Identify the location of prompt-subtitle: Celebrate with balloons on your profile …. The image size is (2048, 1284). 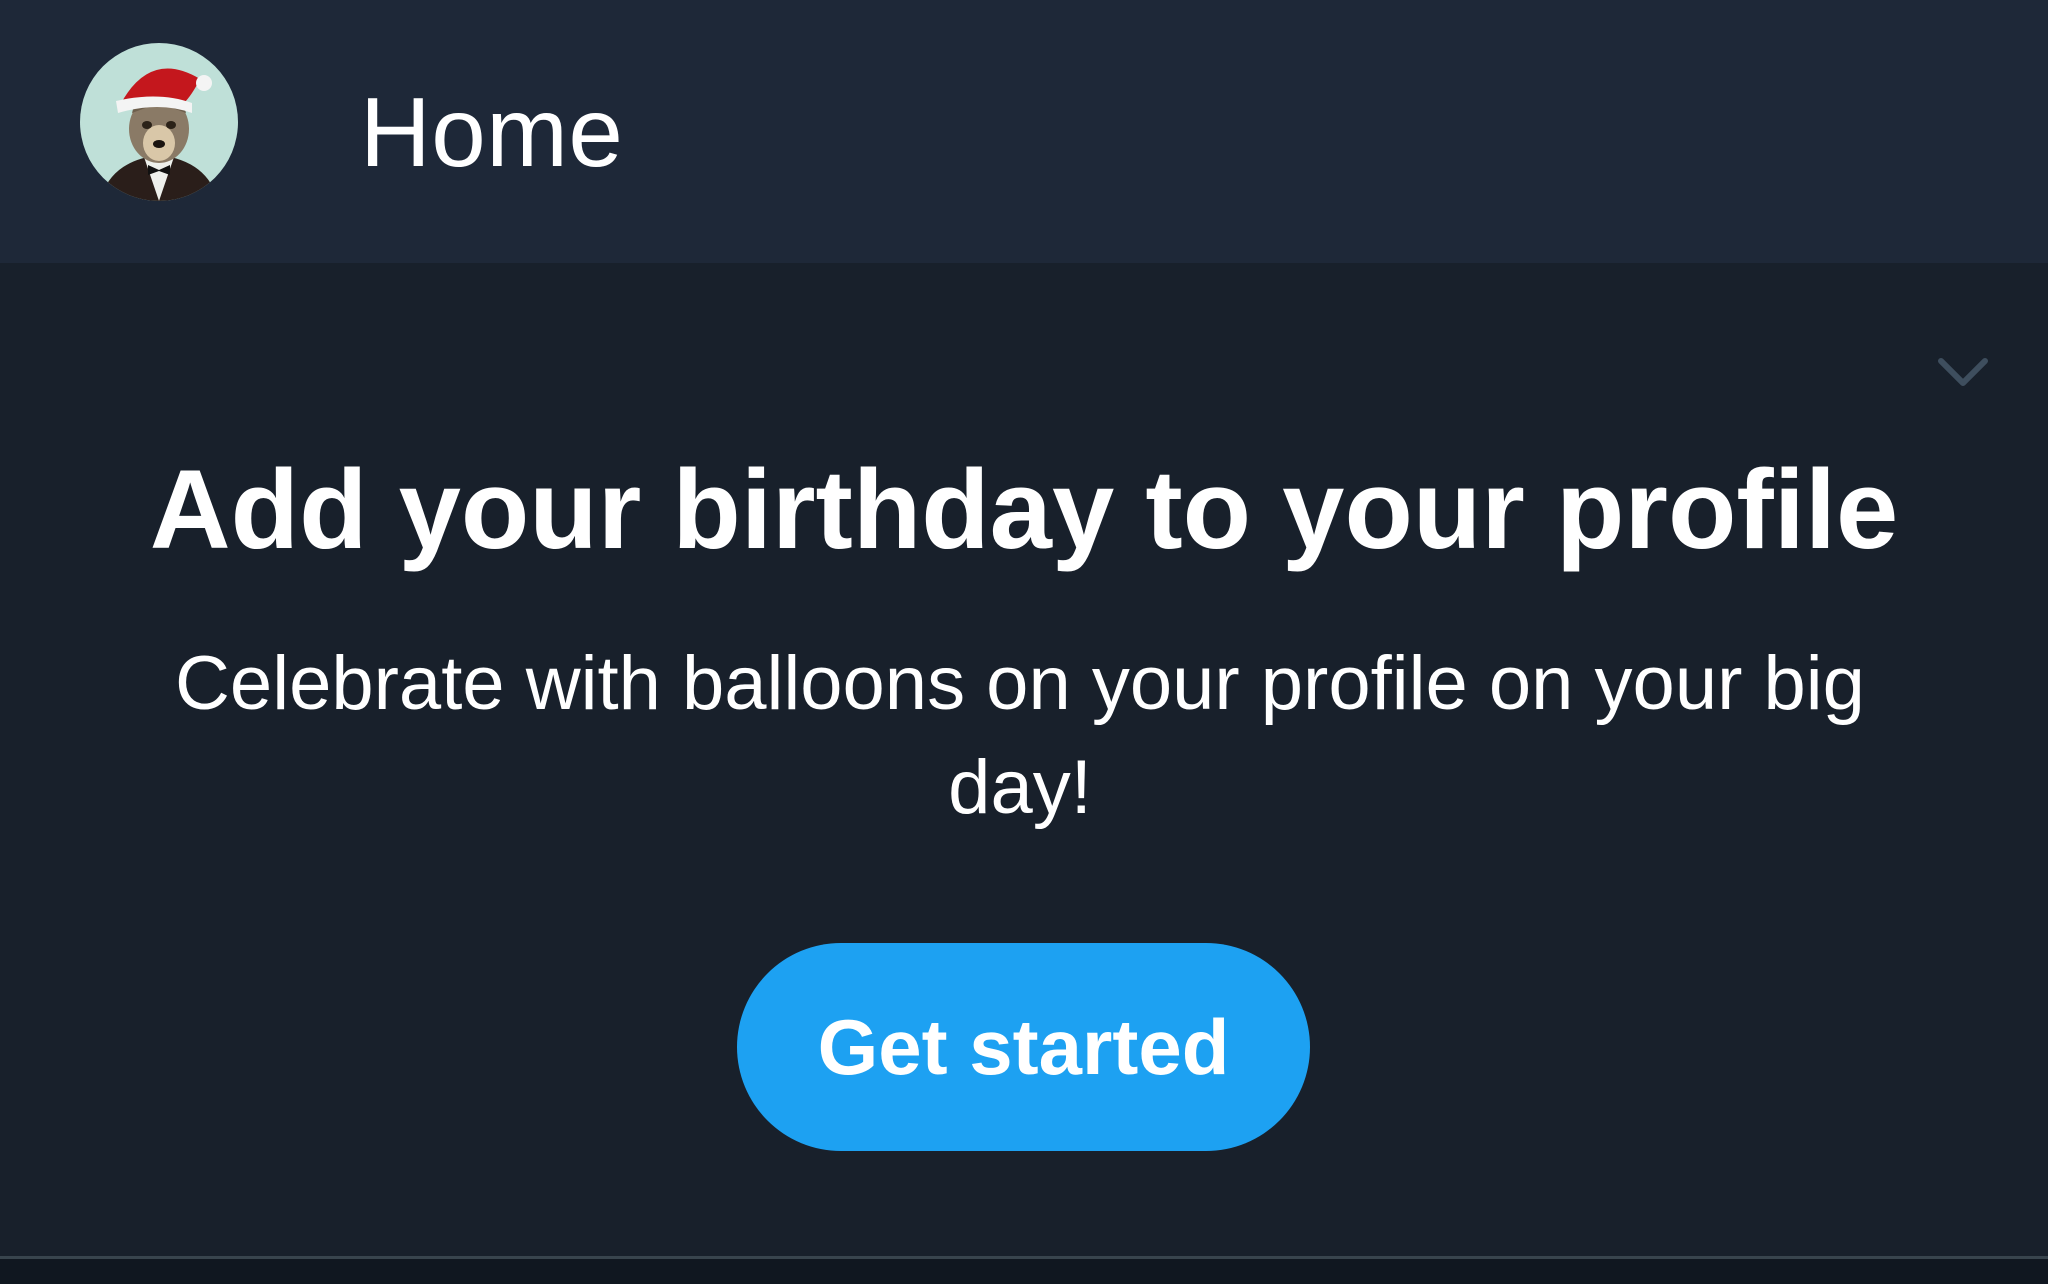
(1020, 735).